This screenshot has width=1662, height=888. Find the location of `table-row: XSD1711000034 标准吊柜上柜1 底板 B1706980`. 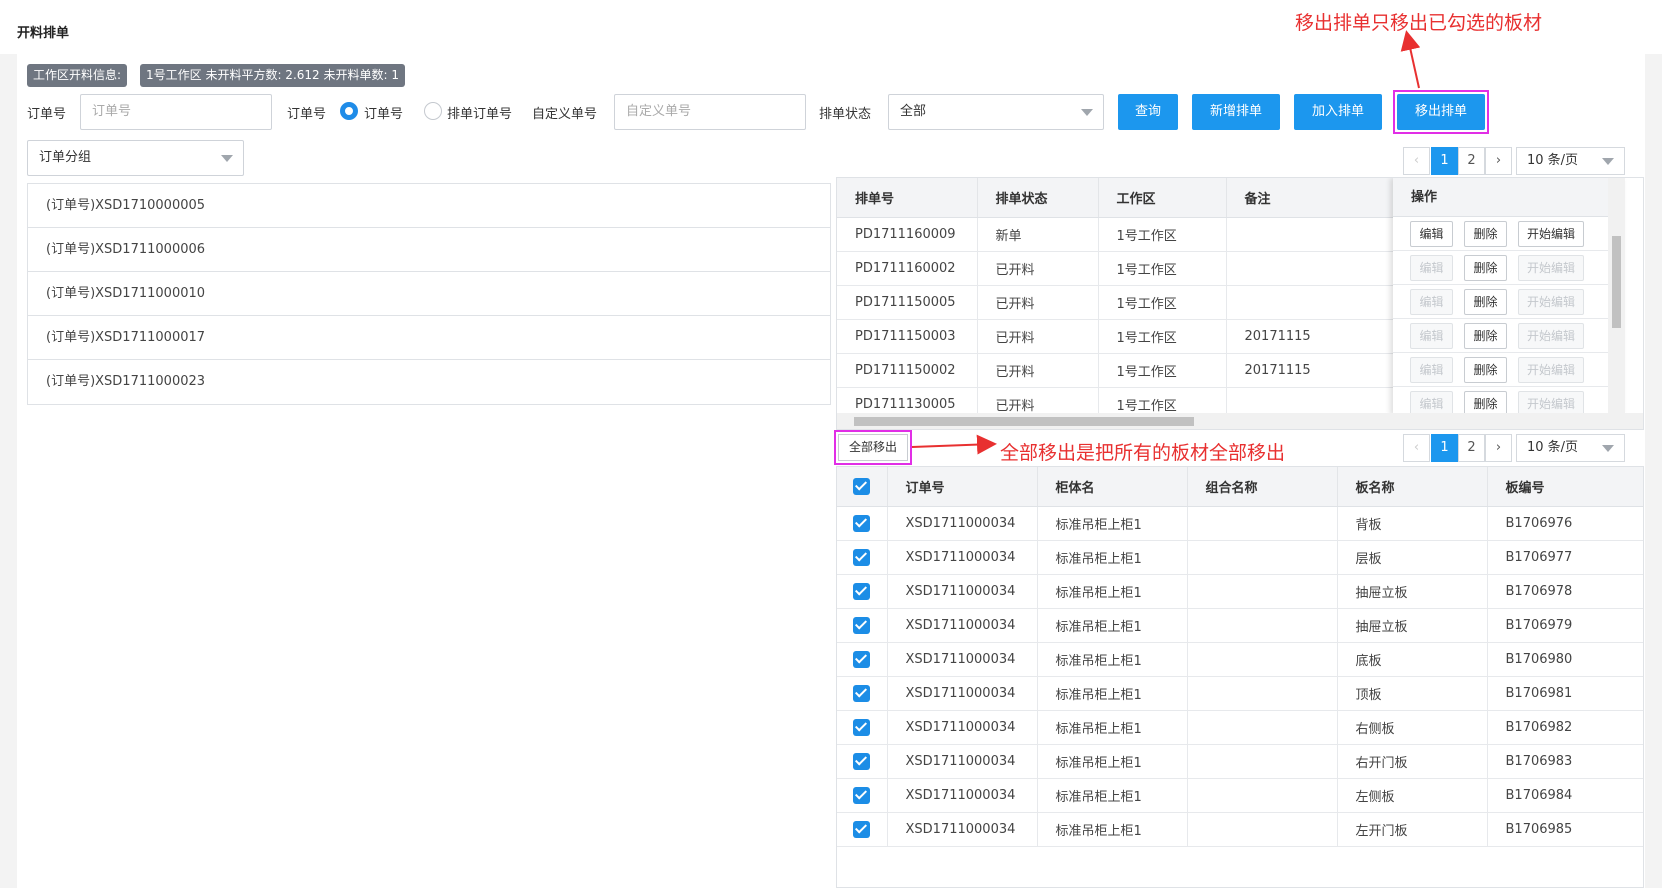

table-row: XSD1711000034 标准吊柜上柜1 底板 B1706980 is located at coordinates (1240, 659).